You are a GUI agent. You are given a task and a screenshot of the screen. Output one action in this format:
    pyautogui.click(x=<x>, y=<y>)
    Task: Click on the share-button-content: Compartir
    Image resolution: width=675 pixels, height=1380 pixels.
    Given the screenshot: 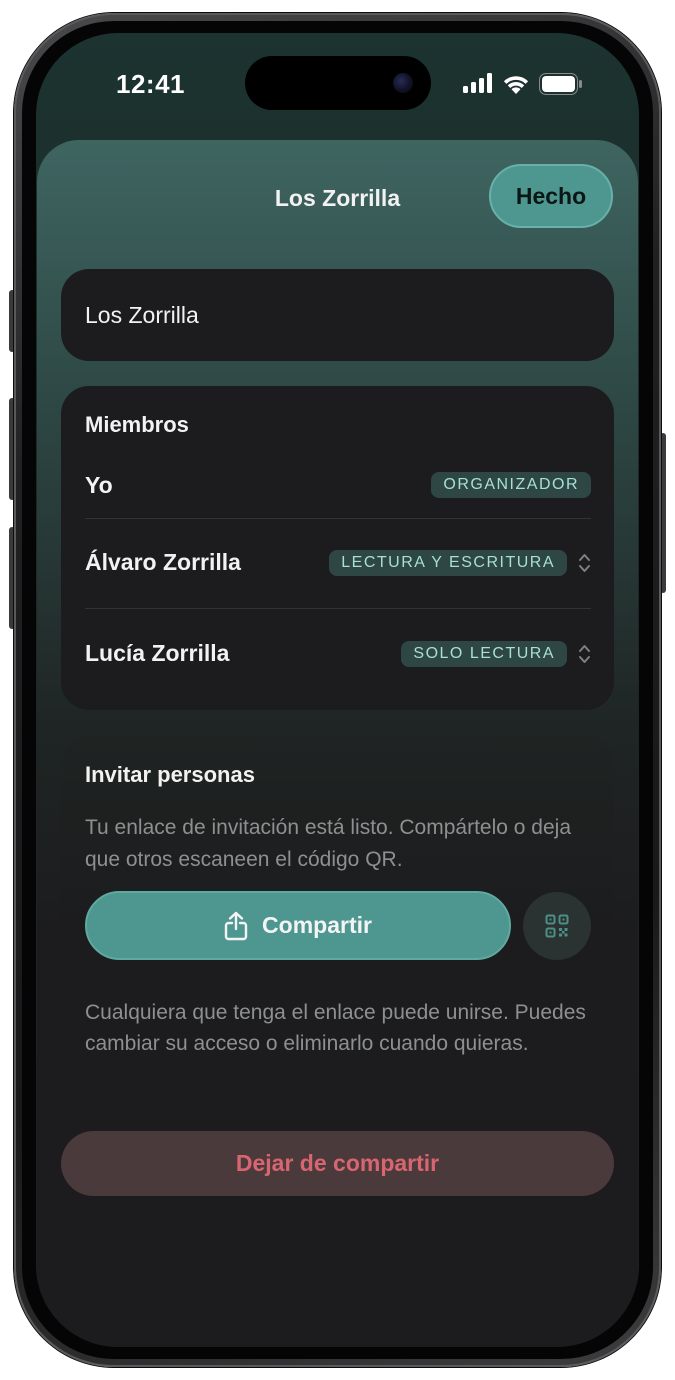 What is the action you would take?
    pyautogui.click(x=298, y=925)
    